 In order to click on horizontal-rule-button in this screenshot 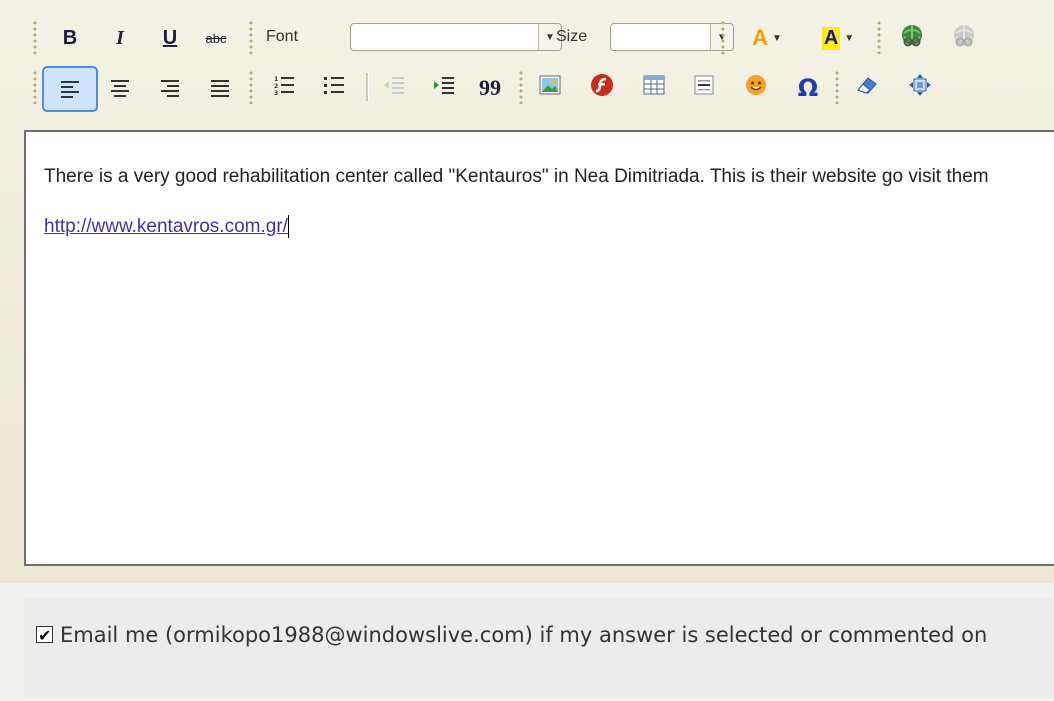, I will do `click(704, 88)`.